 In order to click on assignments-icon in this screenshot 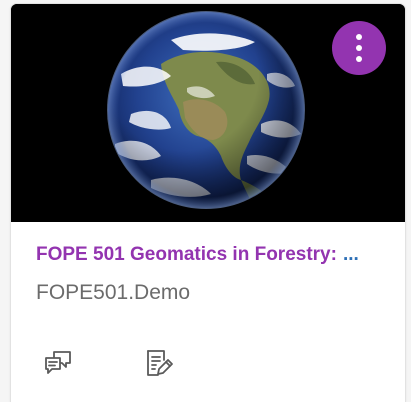, I will do `click(160, 363)`.